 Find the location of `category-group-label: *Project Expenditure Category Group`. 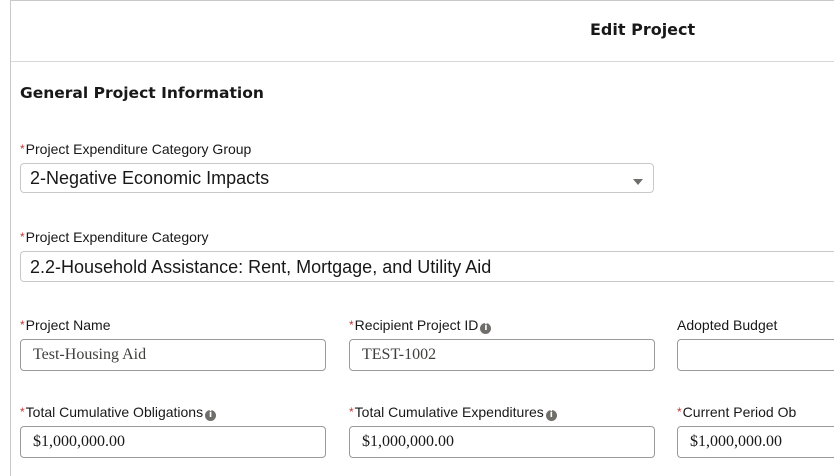

category-group-label: *Project Expenditure Category Group is located at coordinates (135, 149).